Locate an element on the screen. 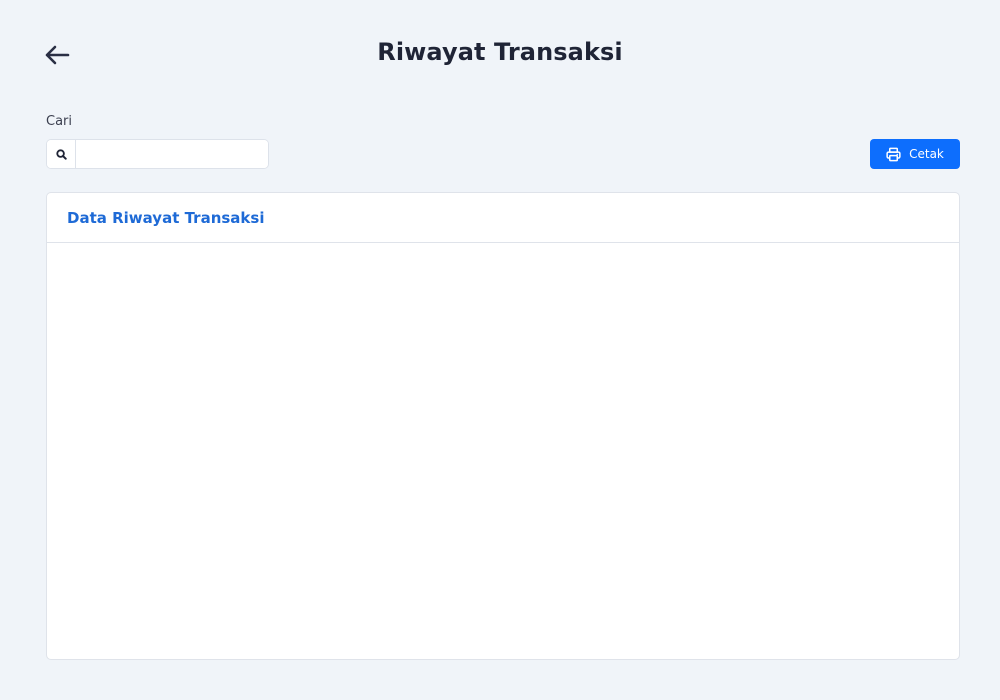 Image resolution: width=1000 pixels, height=700 pixels. search-label: Cari is located at coordinates (59, 121).